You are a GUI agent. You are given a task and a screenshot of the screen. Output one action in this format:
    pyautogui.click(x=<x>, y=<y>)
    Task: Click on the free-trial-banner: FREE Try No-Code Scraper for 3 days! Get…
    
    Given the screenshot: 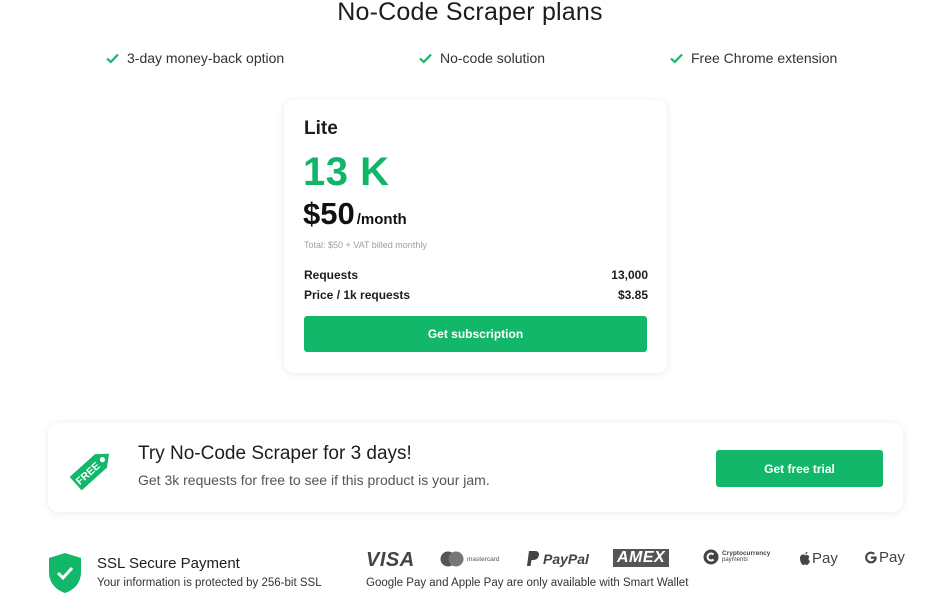 What is the action you would take?
    pyautogui.click(x=475, y=467)
    